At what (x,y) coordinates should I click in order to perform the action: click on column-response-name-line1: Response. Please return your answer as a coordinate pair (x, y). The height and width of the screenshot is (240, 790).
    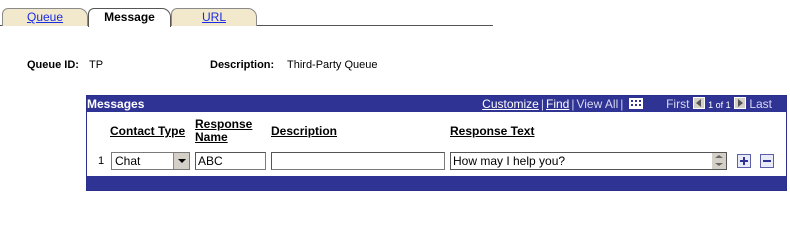
    Looking at the image, I should click on (224, 124).